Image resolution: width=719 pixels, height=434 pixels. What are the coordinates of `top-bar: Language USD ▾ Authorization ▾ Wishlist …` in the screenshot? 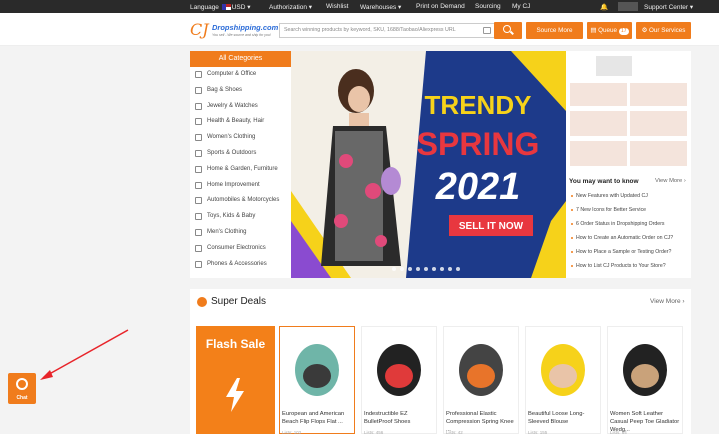 It's located at (359, 6).